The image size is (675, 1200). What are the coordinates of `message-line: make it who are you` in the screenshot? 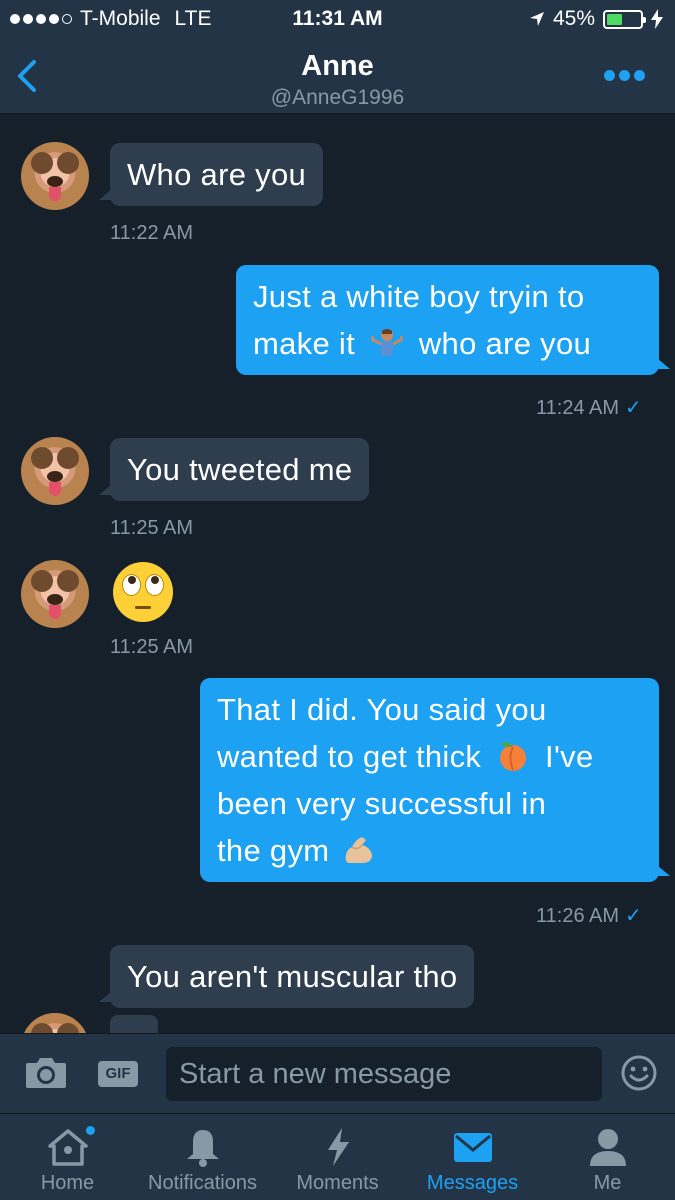 It's located at (447, 343).